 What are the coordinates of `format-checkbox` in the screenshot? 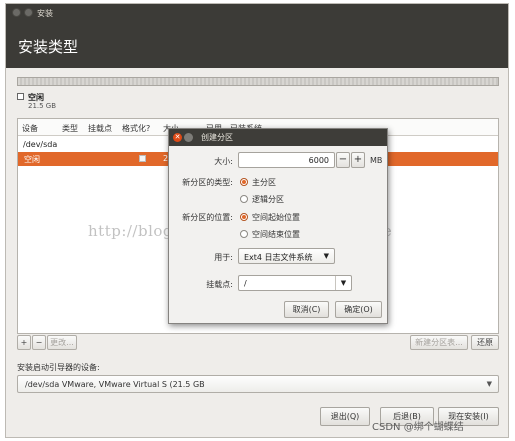 It's located at (142, 158).